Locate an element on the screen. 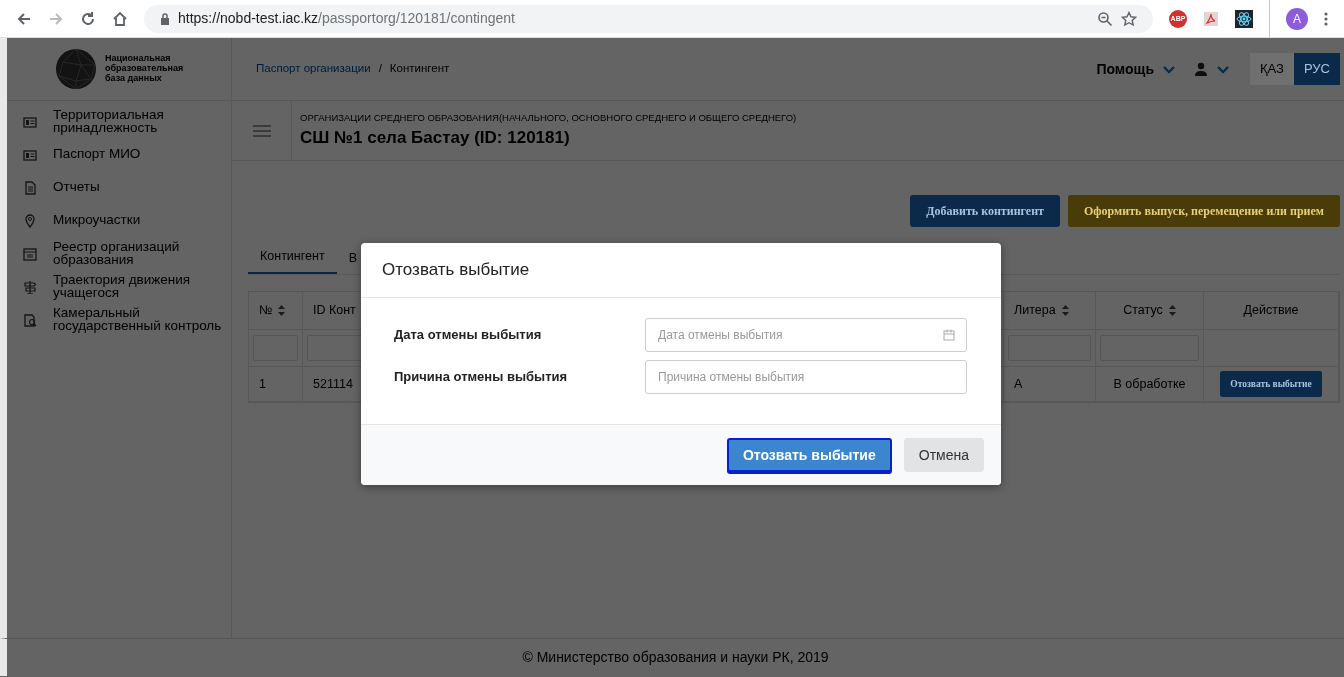 This screenshot has width=1344, height=677. pdf-icon is located at coordinates (1211, 18).